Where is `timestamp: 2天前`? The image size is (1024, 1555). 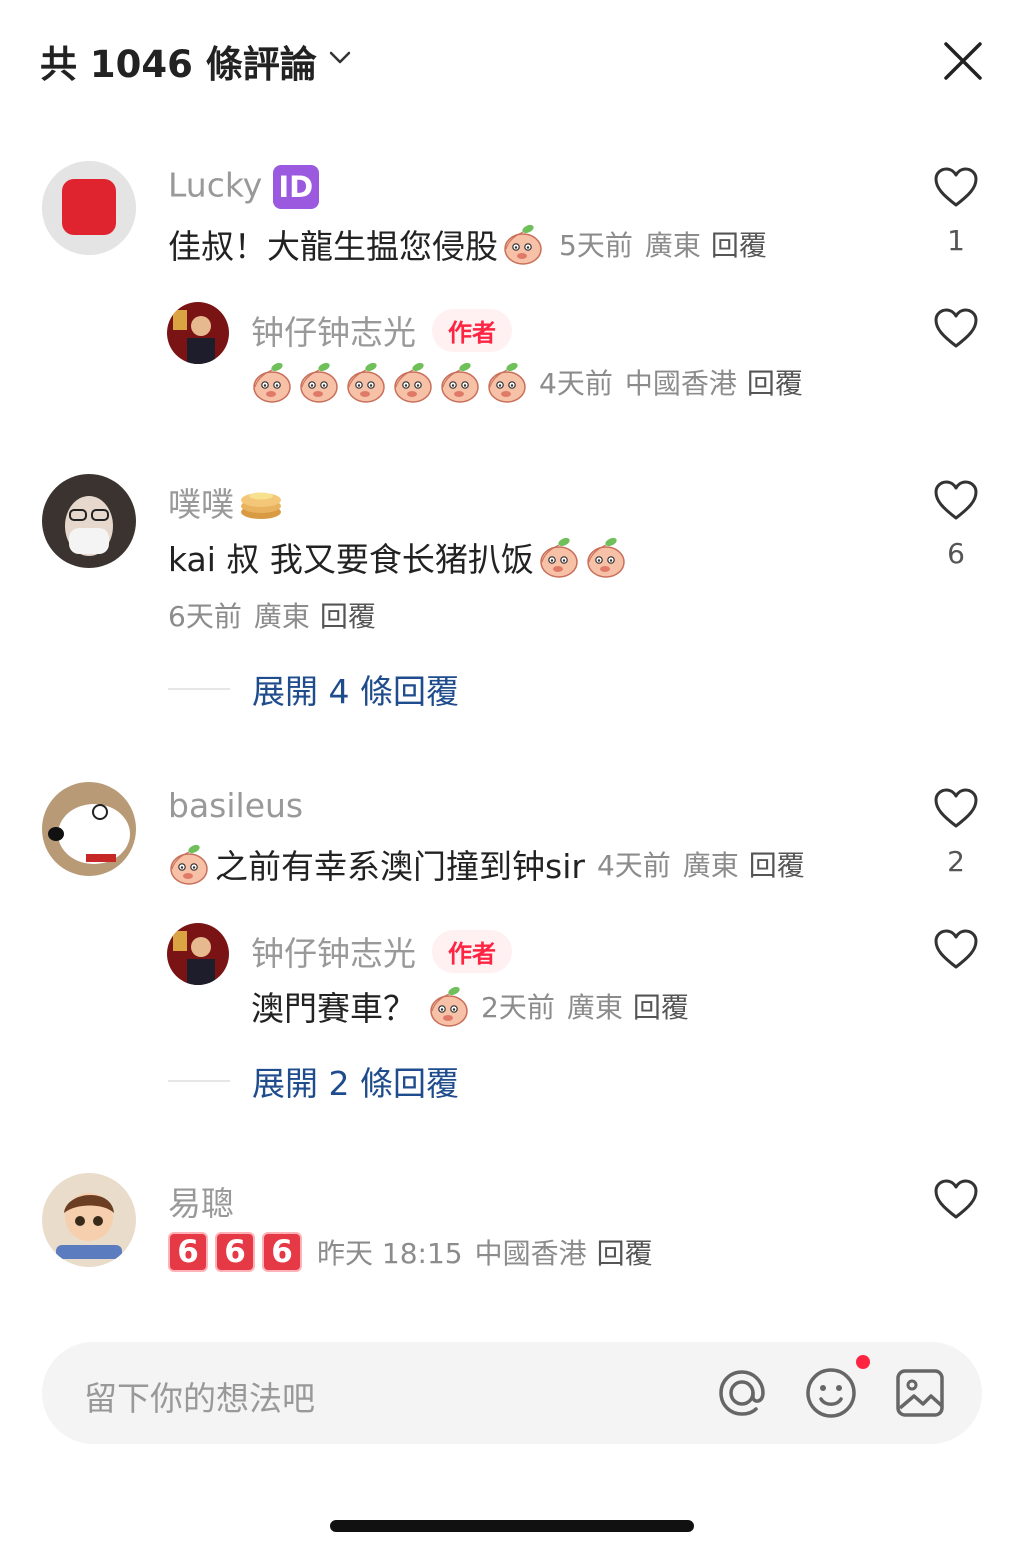
timestamp: 2天前 is located at coordinates (518, 1007).